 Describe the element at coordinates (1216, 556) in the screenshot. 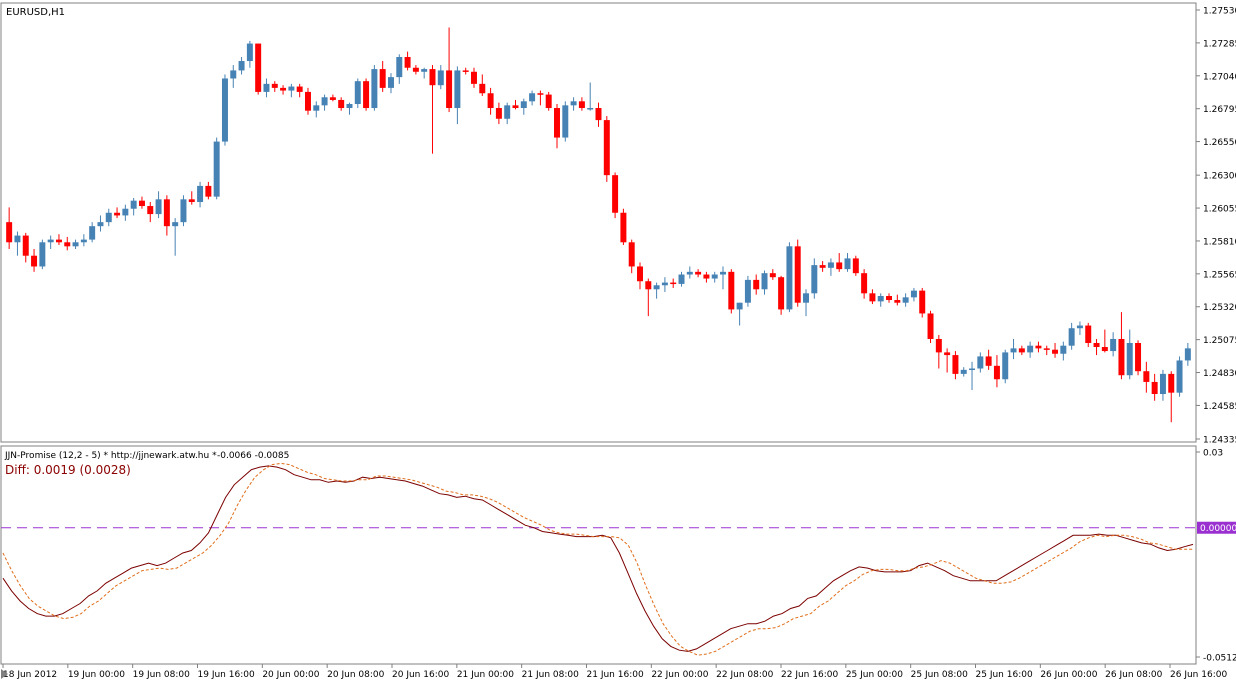

I see `indicator-y-axis: 0.03 0.00000 -0.0512` at that location.